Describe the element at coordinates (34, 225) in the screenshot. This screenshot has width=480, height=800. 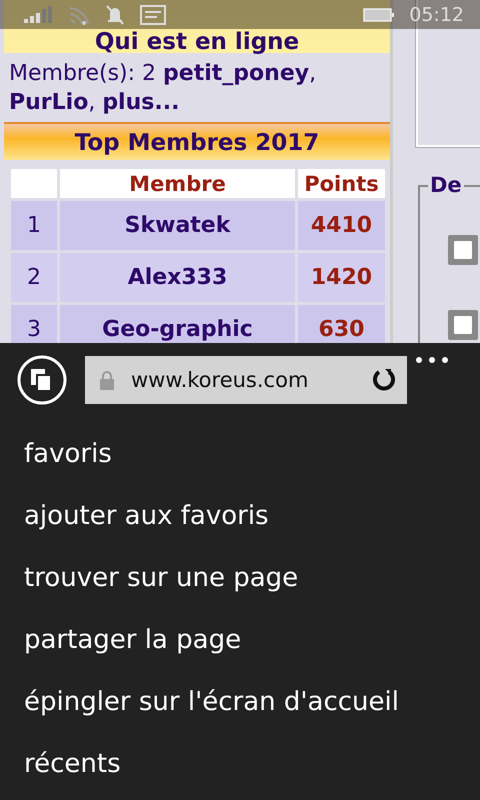
I see `table-cell: 1` at that location.